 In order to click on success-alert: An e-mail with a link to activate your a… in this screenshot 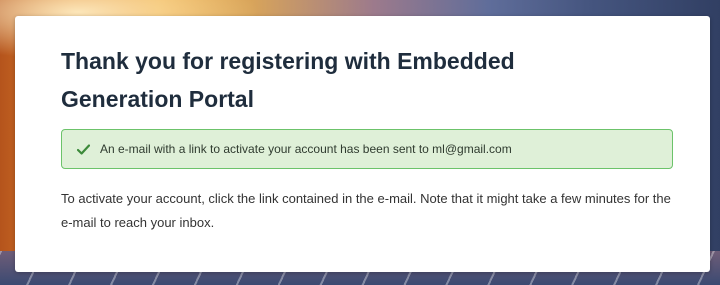, I will do `click(367, 149)`.